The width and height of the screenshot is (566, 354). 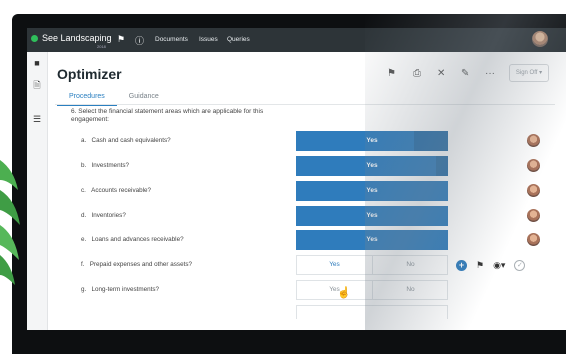 I want to click on tools-icon: ✕, so click(x=441, y=73).